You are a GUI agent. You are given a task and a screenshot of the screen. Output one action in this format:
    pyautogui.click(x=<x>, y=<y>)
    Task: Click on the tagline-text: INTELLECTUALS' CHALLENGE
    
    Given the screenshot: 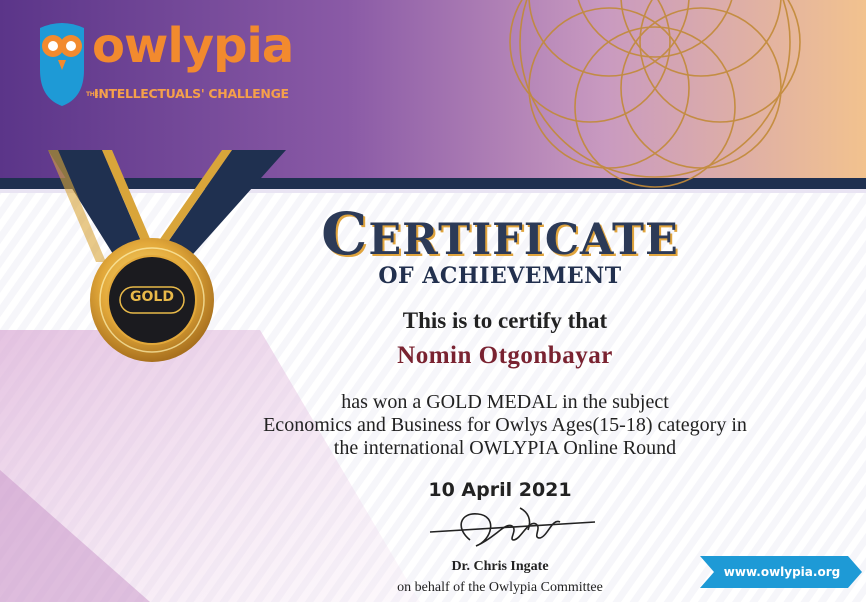 What is the action you would take?
    pyautogui.click(x=191, y=93)
    